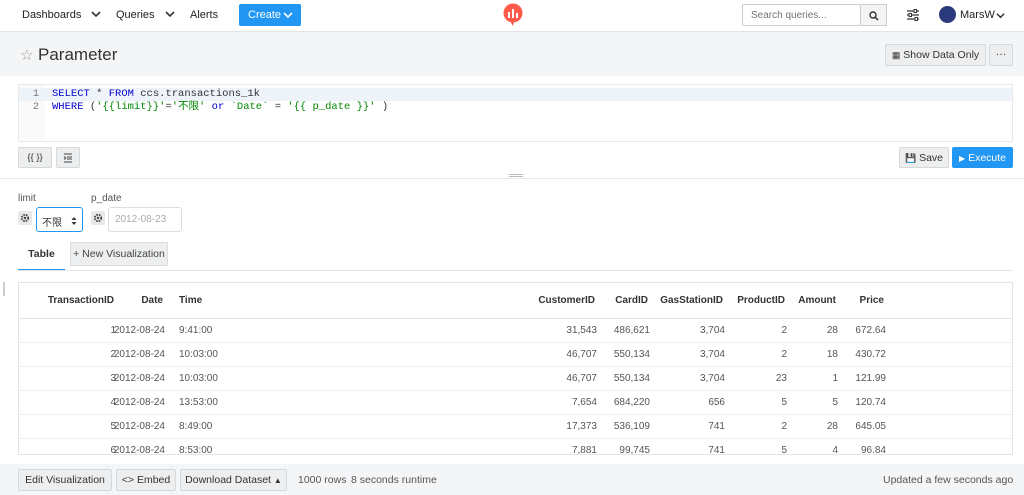  I want to click on code-token: '{{limit}}', so click(131, 107).